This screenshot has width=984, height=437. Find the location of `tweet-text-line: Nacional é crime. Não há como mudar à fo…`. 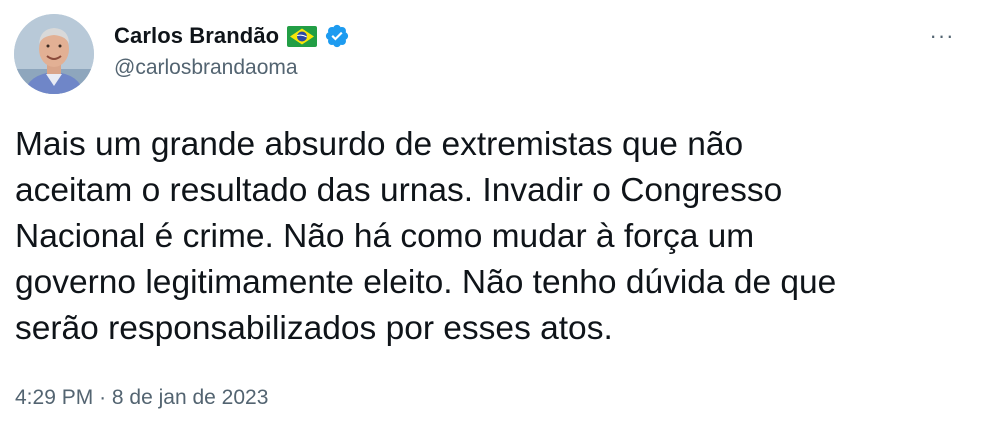

tweet-text-line: Nacional é crime. Não há como mudar à fo… is located at coordinates (385, 236).